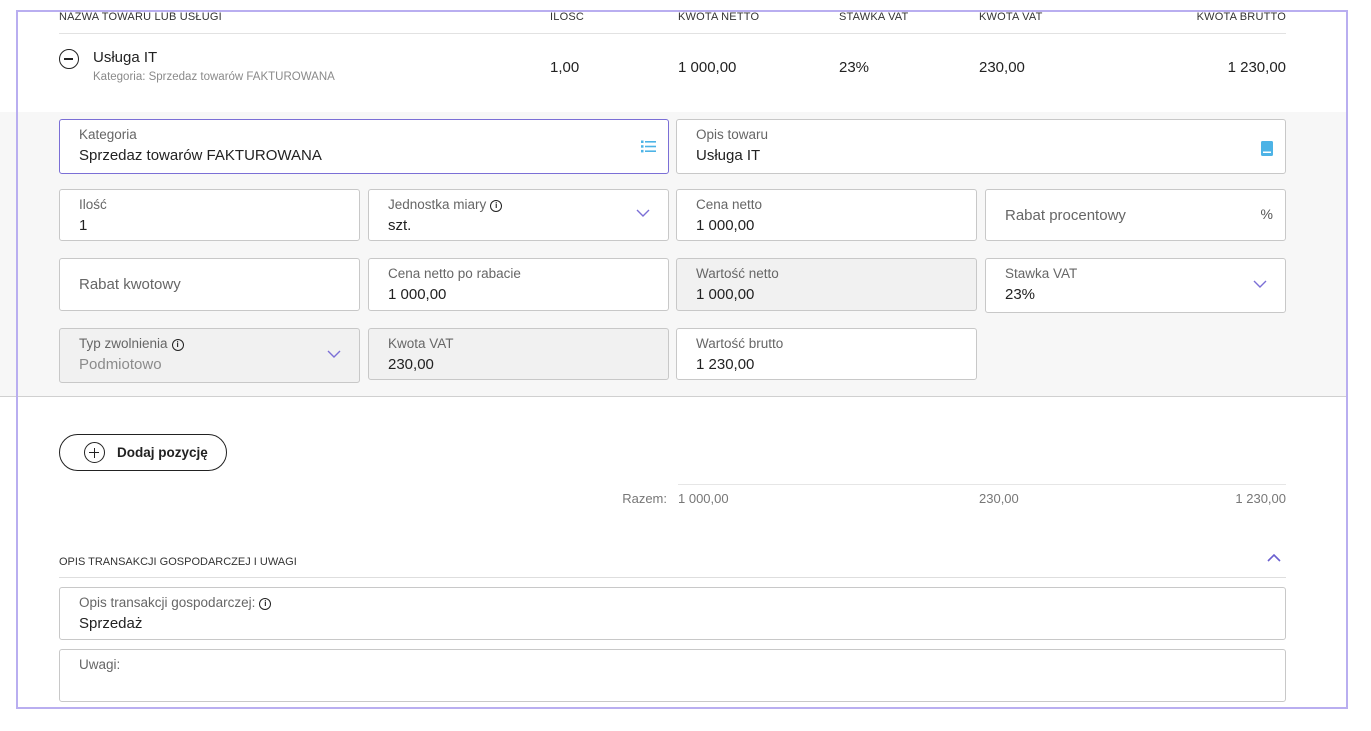 The height and width of the screenshot is (731, 1371). What do you see at coordinates (1241, 17) in the screenshot?
I see `header-gross: Kwota brutto` at bounding box center [1241, 17].